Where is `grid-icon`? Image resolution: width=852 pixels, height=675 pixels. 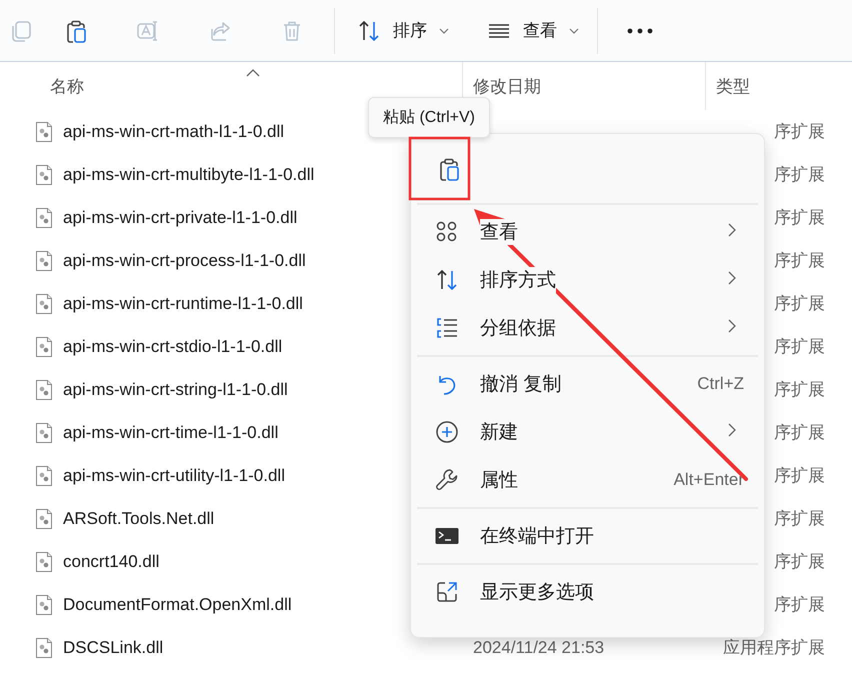
grid-icon is located at coordinates (447, 232).